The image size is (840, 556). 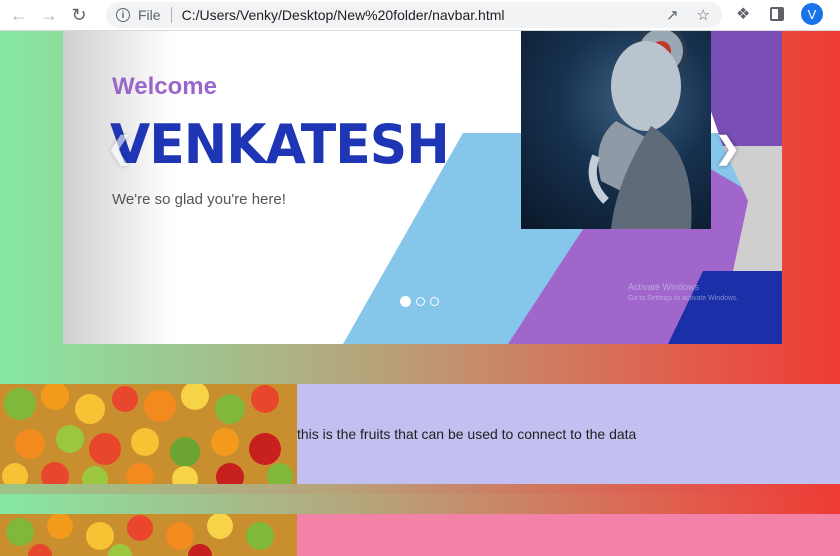 I want to click on address-separator, so click(x=171, y=15).